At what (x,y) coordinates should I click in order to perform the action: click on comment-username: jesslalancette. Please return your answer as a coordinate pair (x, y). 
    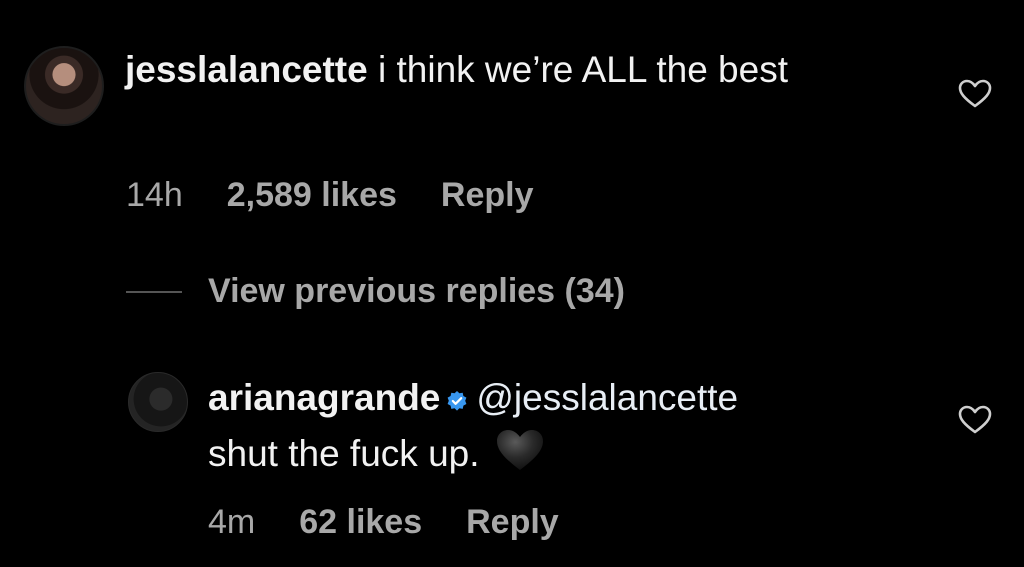
    Looking at the image, I should click on (246, 69).